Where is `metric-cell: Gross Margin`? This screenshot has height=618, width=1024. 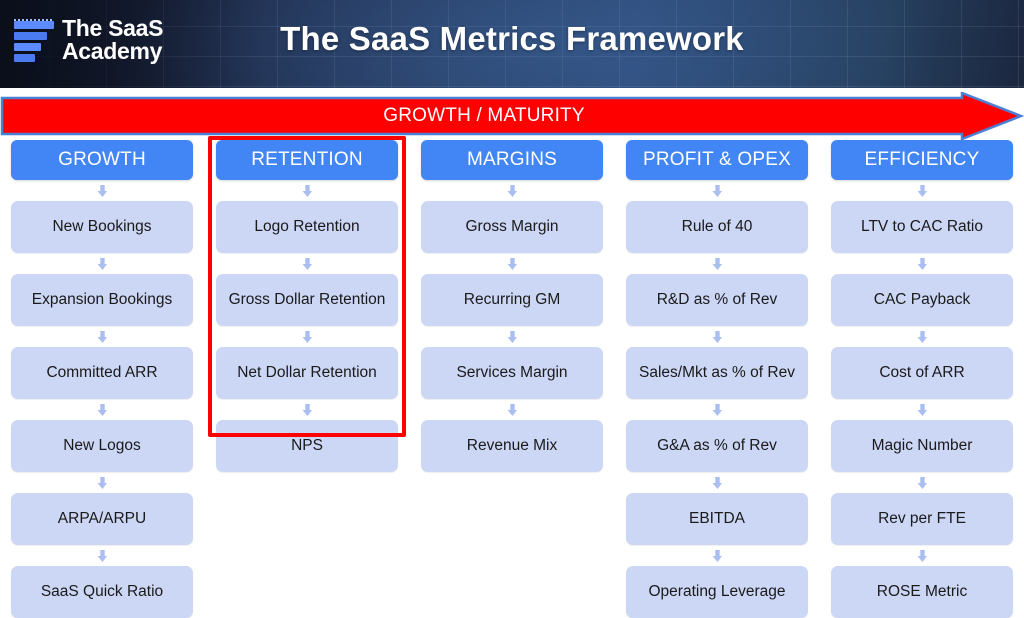
metric-cell: Gross Margin is located at coordinates (512, 227).